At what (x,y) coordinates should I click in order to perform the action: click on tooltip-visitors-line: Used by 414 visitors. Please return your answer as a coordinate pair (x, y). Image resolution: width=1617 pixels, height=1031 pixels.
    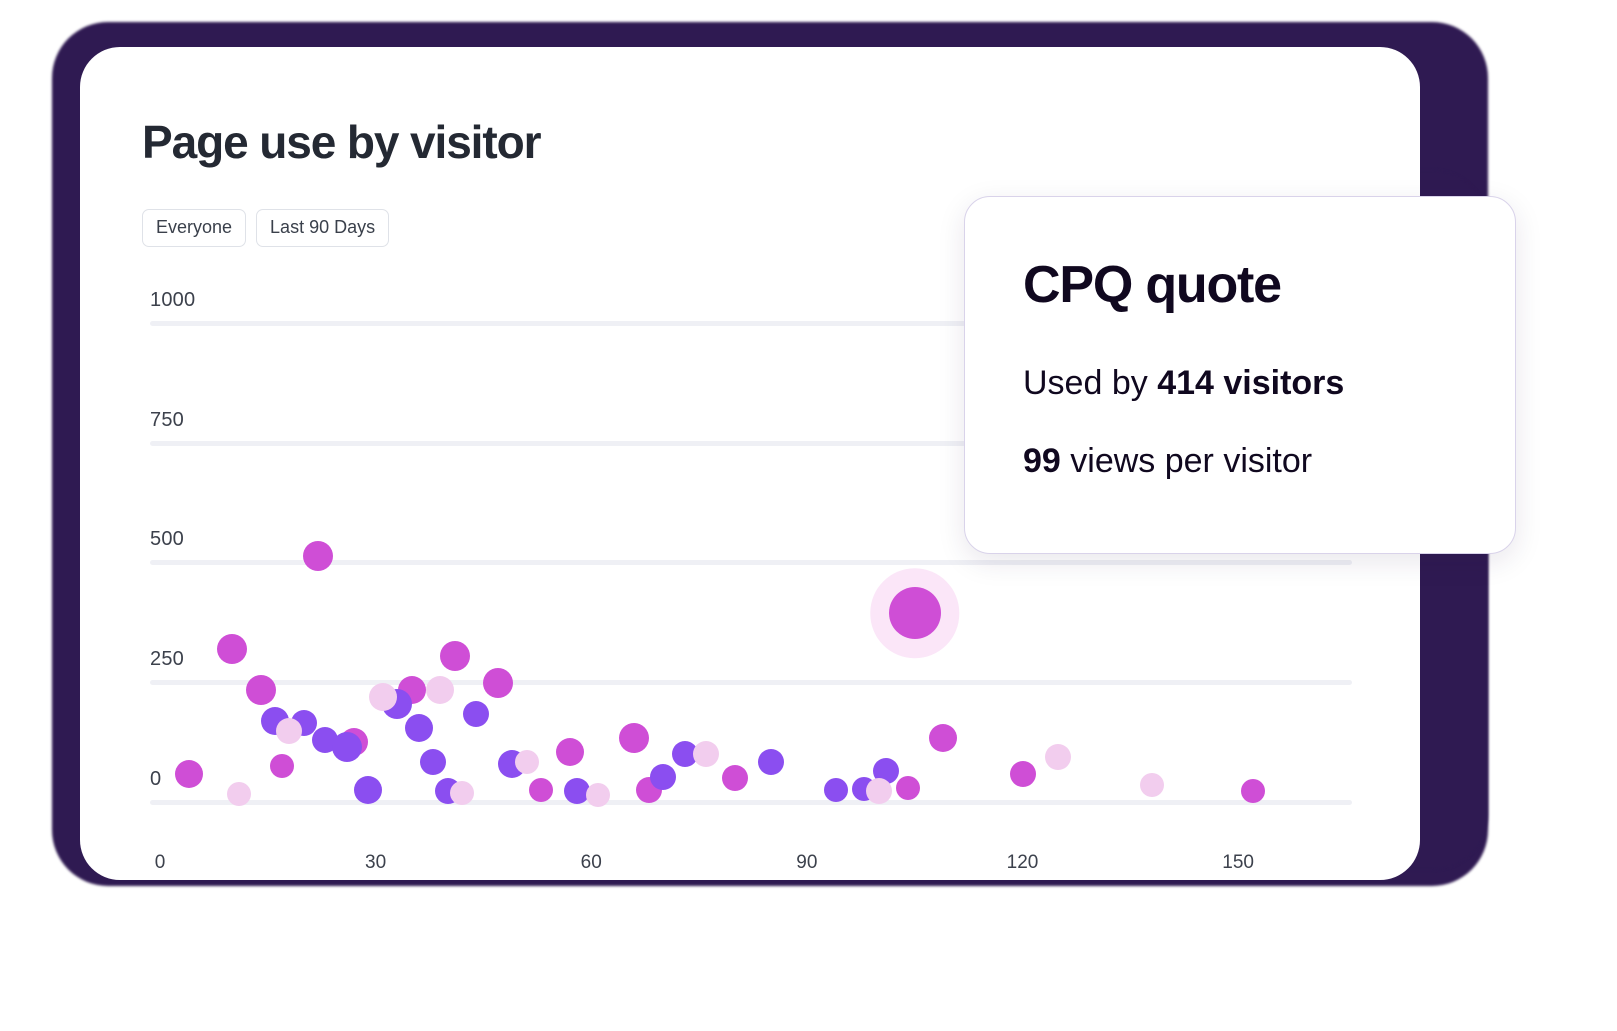
    Looking at the image, I should click on (1184, 383).